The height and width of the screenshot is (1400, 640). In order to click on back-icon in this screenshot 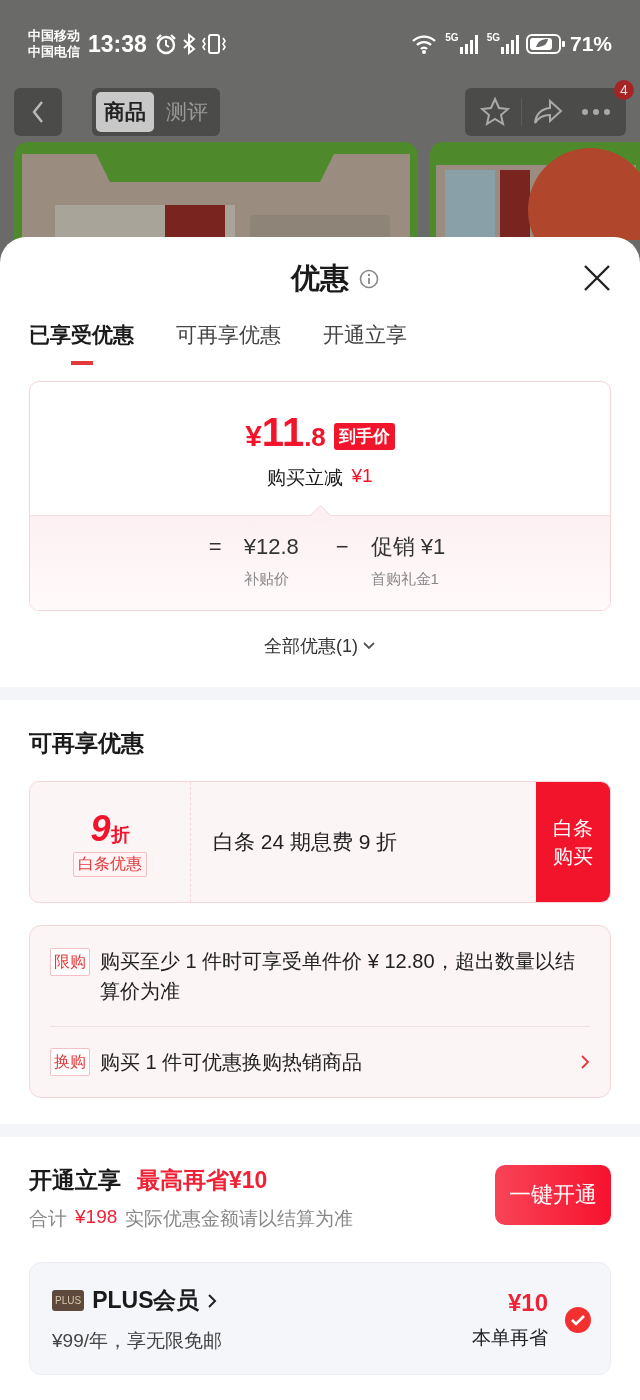, I will do `click(38, 112)`.